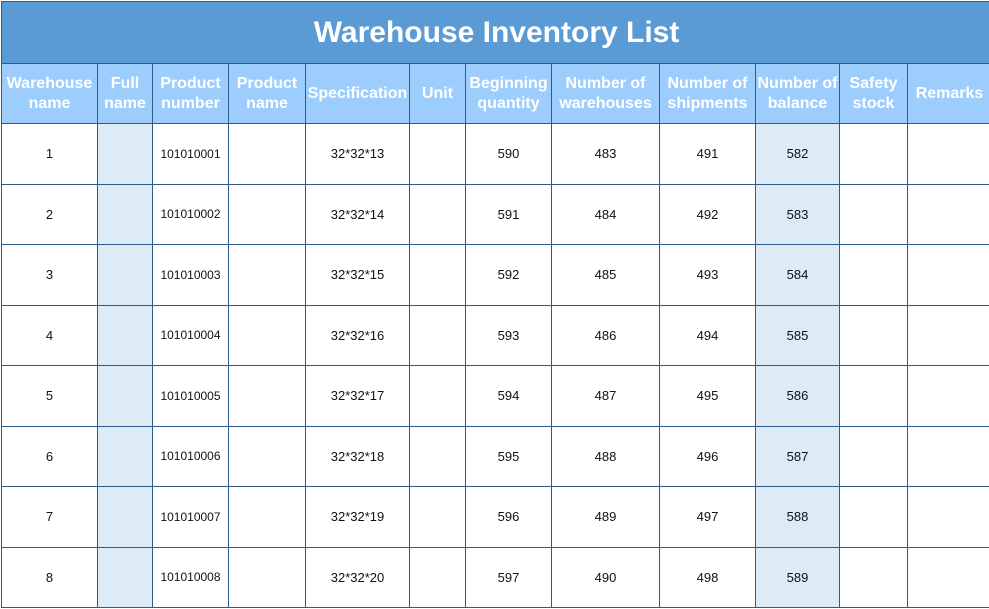 The height and width of the screenshot is (609, 989). What do you see at coordinates (190, 214) in the screenshot?
I see `cell-product-number: 101010002` at bounding box center [190, 214].